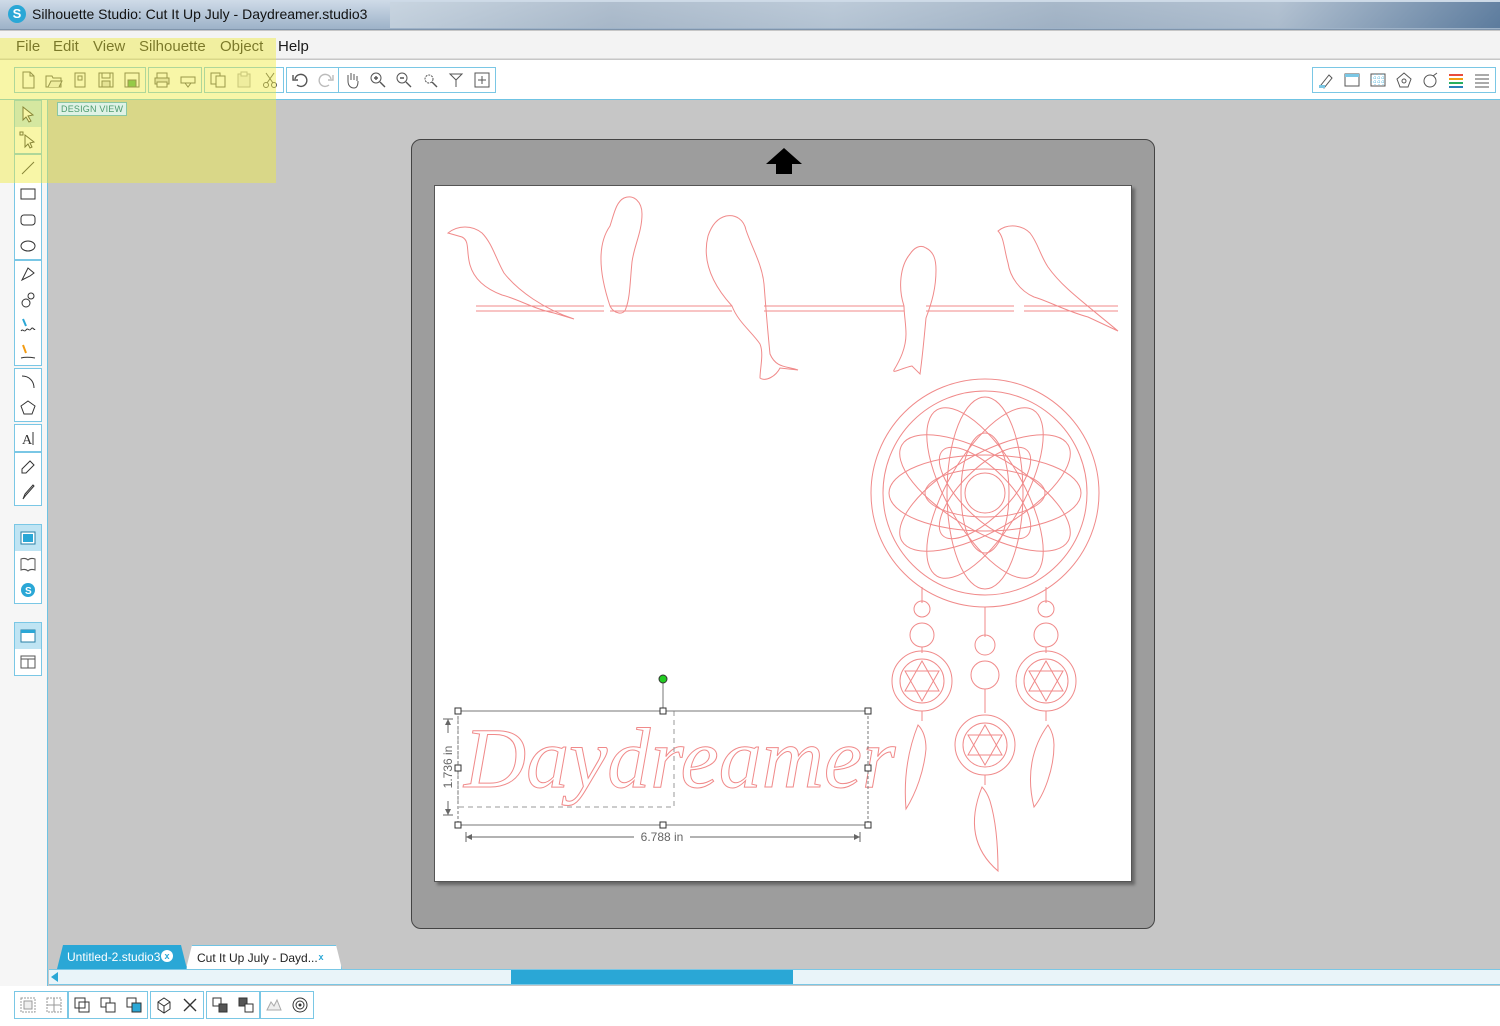  Describe the element at coordinates (1326, 80) in the screenshot. I see `page-setup-icon` at that location.